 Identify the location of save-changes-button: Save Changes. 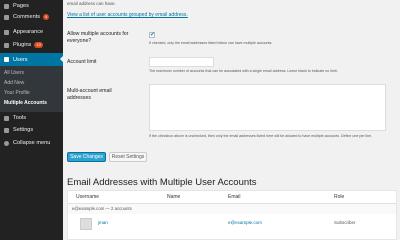
(86, 157).